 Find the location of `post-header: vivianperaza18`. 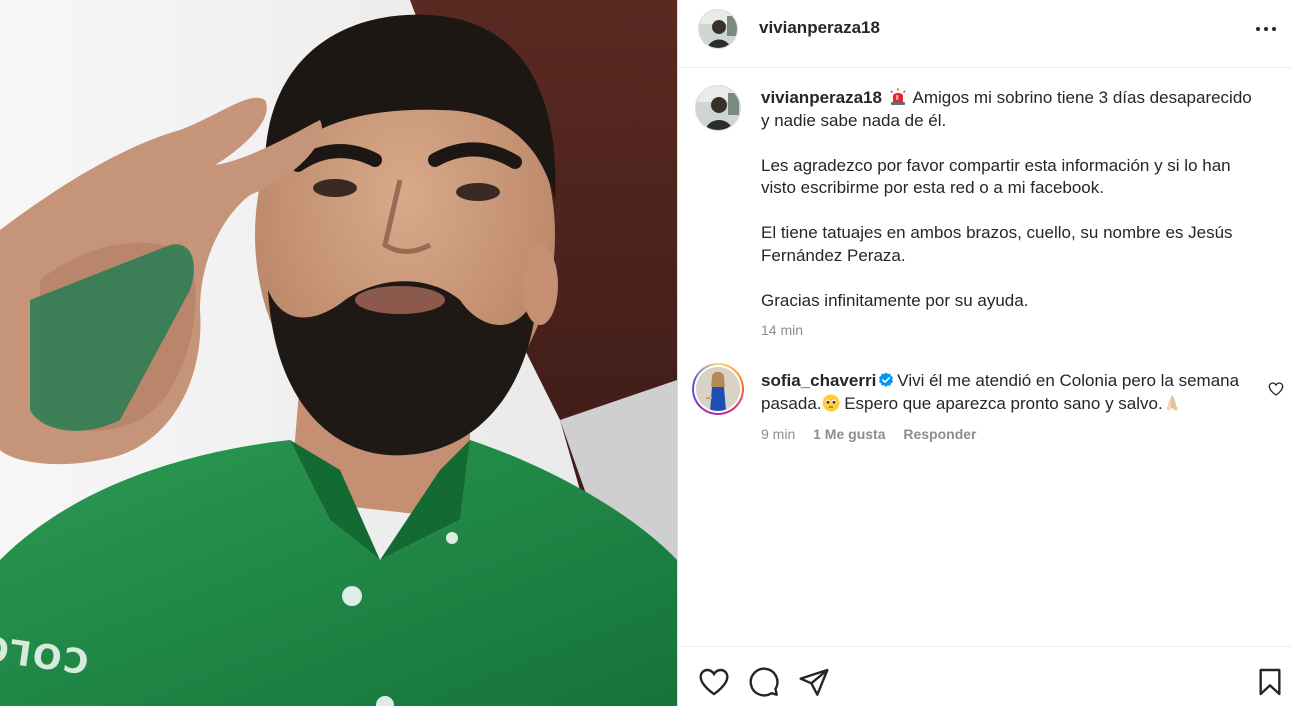

post-header: vivianperaza18 is located at coordinates (985, 34).